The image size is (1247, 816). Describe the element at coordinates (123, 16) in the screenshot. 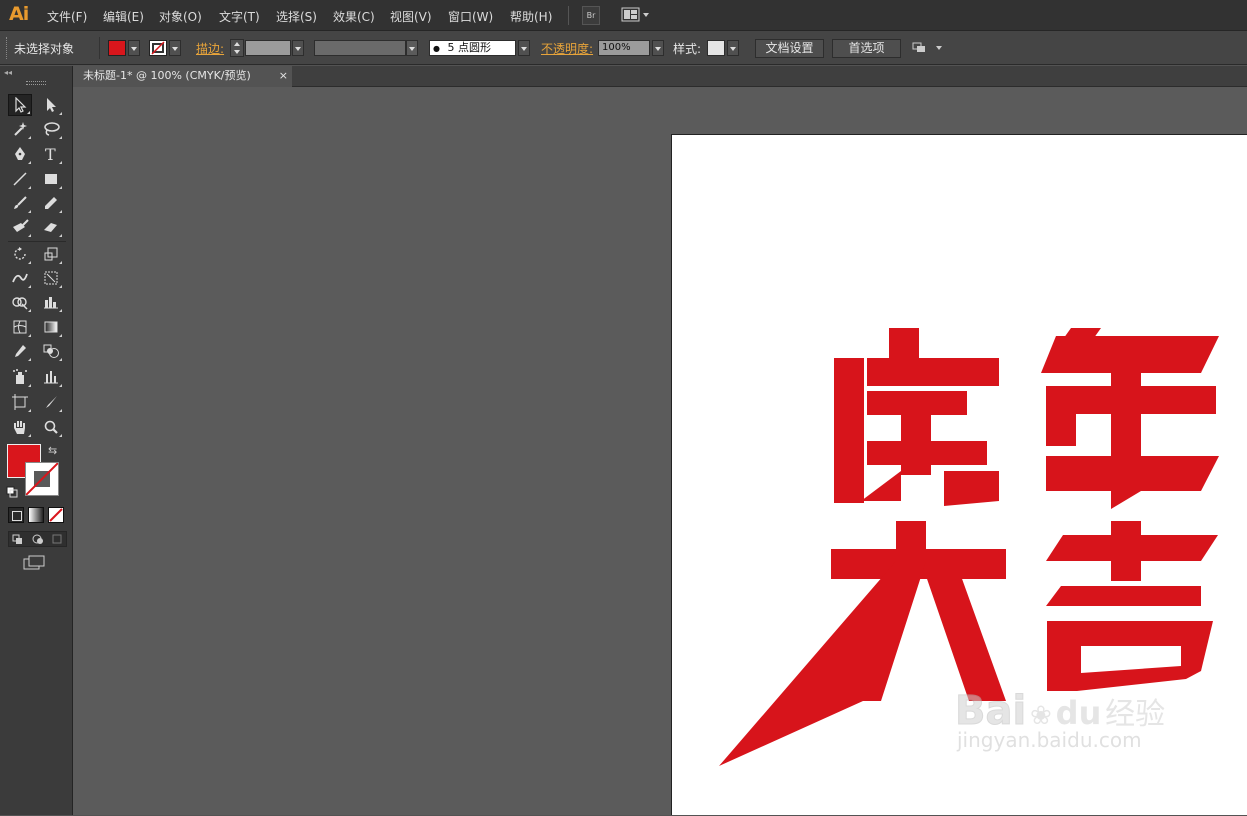

I see `menu-edit: 编辑(E)` at that location.